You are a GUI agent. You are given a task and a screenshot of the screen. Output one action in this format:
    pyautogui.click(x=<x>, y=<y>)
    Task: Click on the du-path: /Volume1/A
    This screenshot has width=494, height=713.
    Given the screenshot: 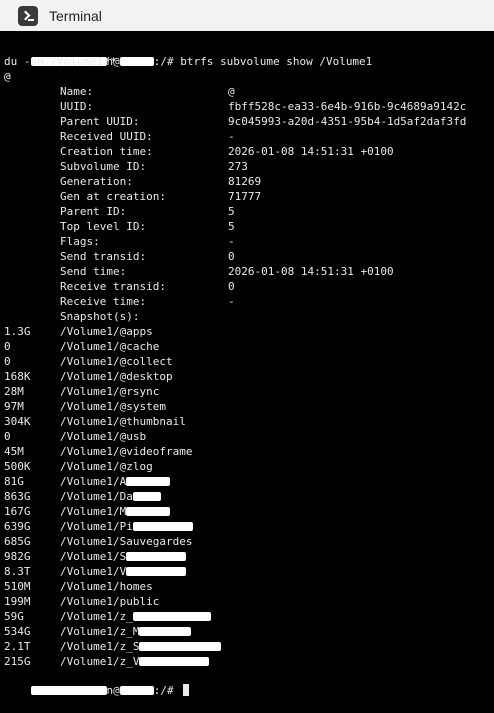 What is the action you would take?
    pyautogui.click(x=115, y=481)
    